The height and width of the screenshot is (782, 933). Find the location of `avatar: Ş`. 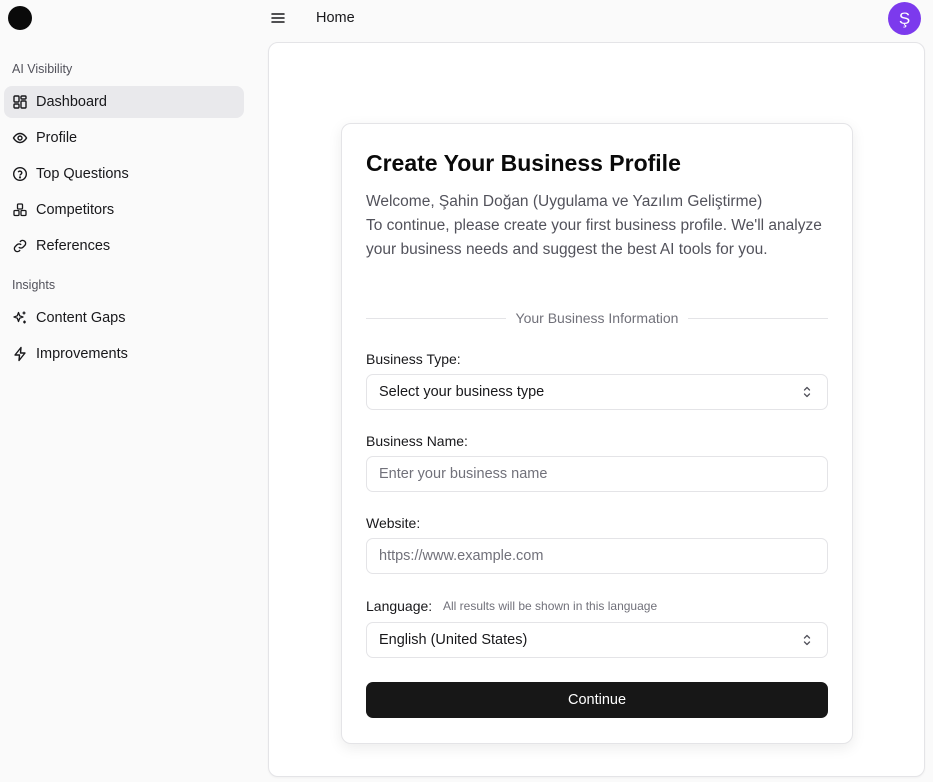

avatar: Ş is located at coordinates (904, 18).